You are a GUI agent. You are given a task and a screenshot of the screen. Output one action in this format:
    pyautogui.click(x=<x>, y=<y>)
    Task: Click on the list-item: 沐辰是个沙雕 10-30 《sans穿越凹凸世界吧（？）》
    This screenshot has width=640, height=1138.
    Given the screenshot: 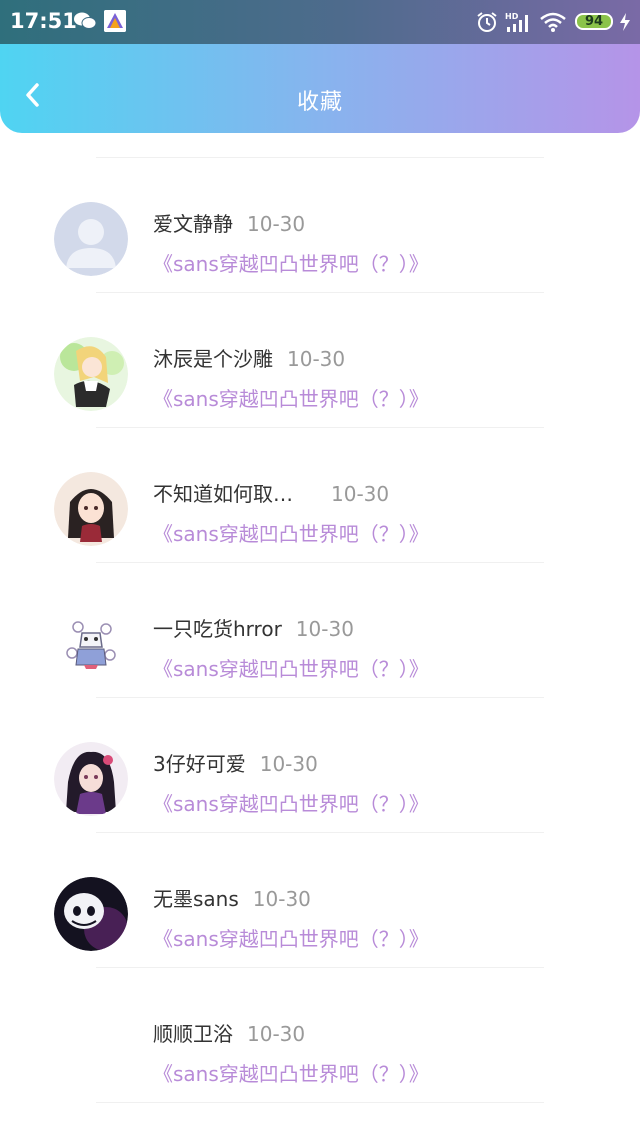 What is the action you would take?
    pyautogui.click(x=320, y=360)
    